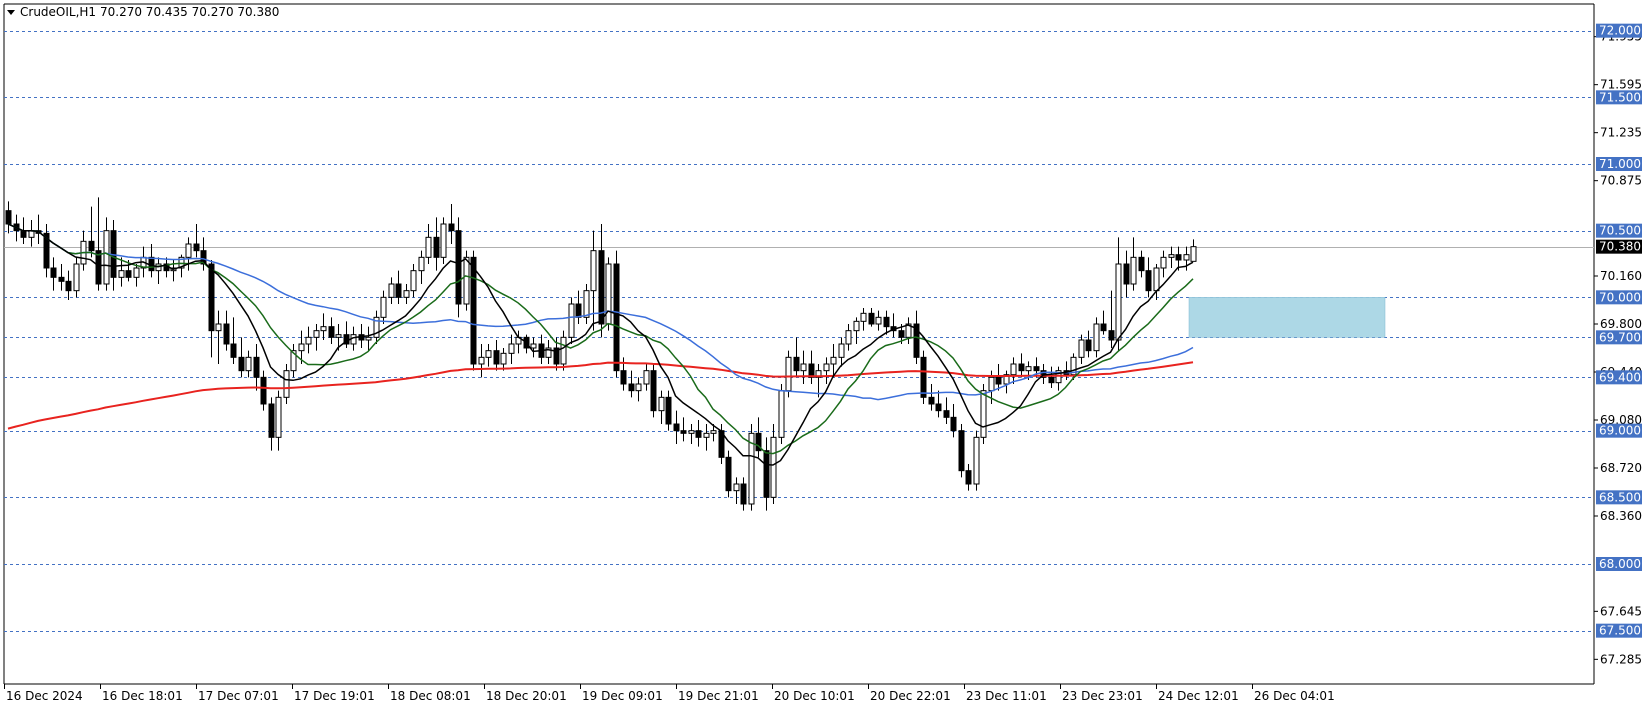 The width and height of the screenshot is (1651, 706). I want to click on time-tick-label: 23 Dec 11:01, so click(1006, 696).